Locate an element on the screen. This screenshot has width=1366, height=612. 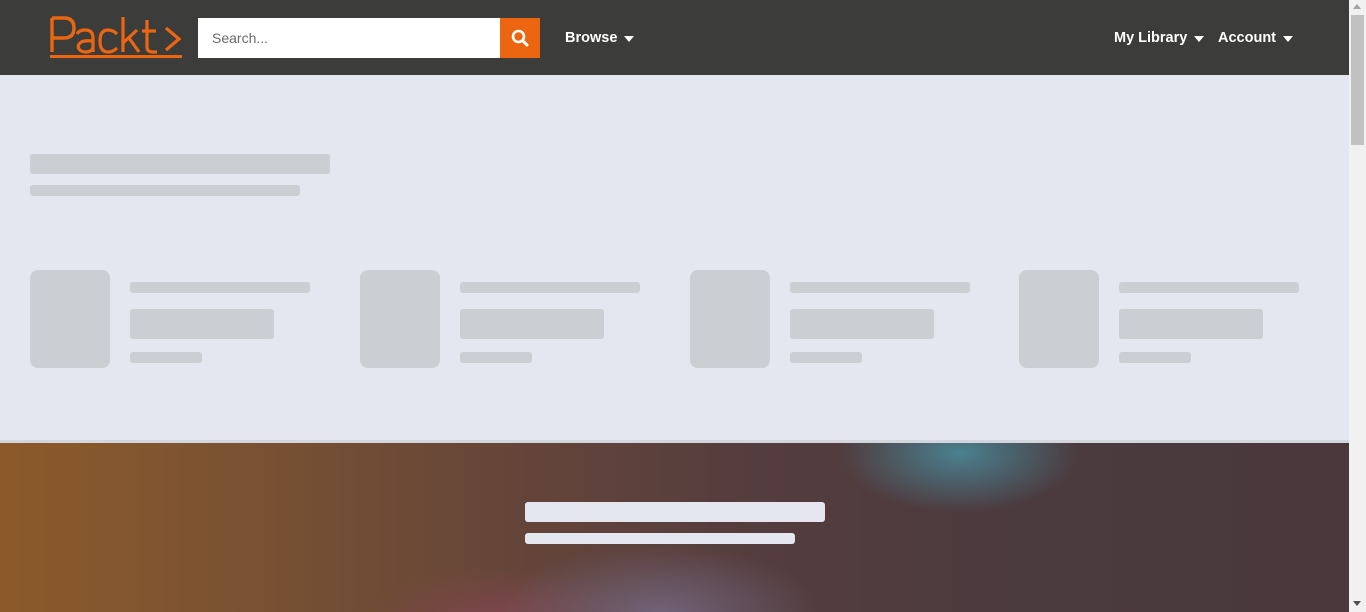
search-input is located at coordinates (349, 38).